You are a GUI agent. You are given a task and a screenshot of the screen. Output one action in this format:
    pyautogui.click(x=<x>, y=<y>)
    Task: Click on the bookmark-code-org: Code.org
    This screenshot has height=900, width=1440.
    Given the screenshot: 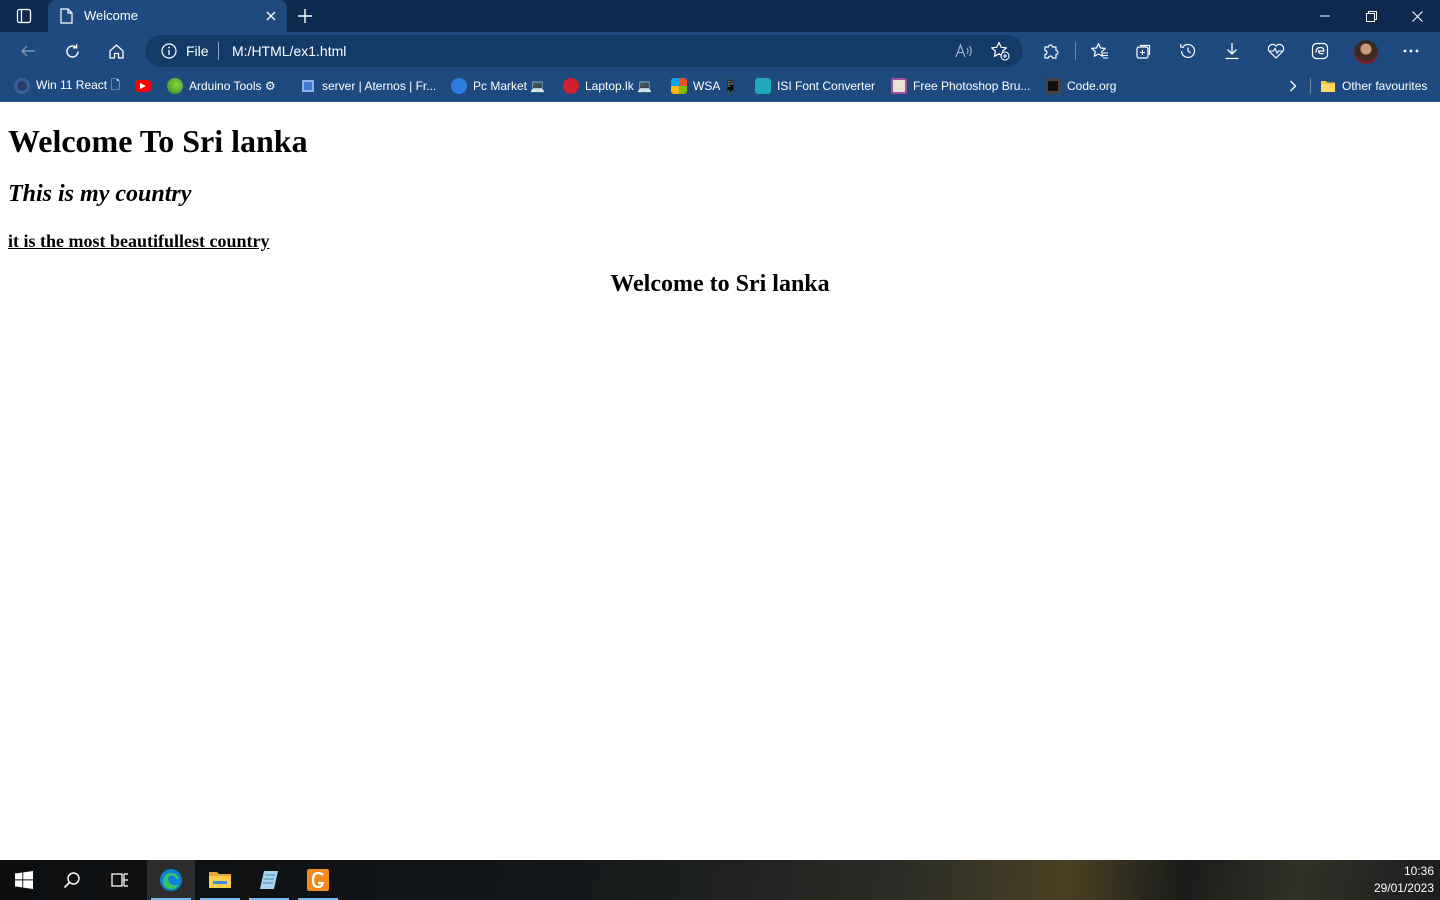 What is the action you would take?
    pyautogui.click(x=1080, y=86)
    